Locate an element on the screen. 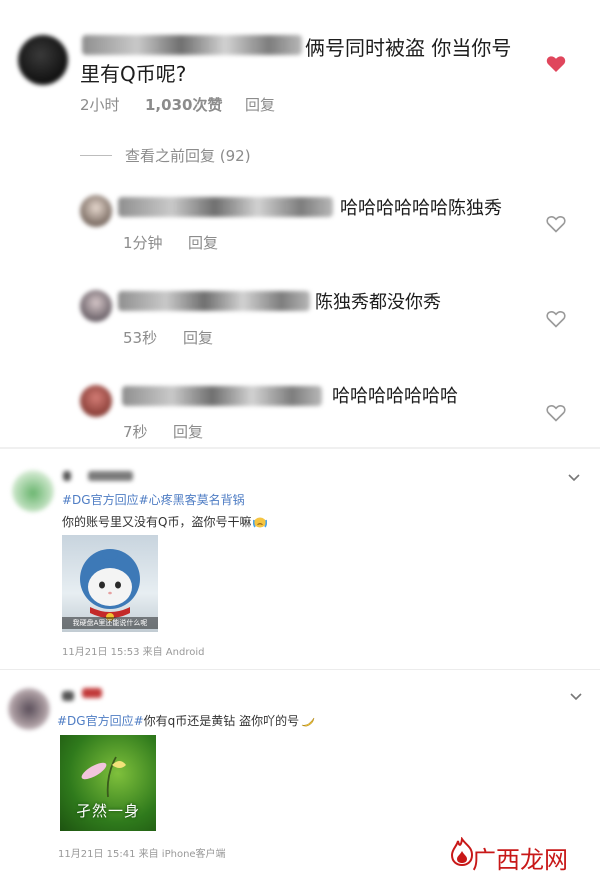  post-meta: 11月21日 15:53 来自 Android is located at coordinates (133, 652).